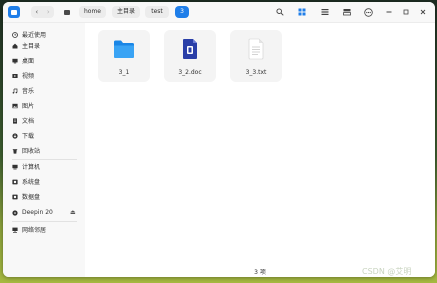 The image size is (437, 283). Describe the element at coordinates (31, 182) in the screenshot. I see `sidebar-item-label: 系统盘` at that location.